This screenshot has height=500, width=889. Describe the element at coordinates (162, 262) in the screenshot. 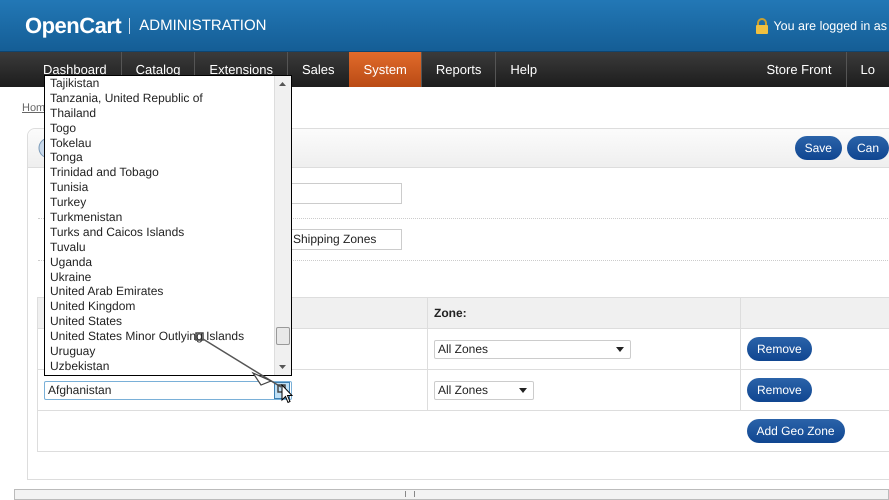

I see `dropdown-option: Uganda` at that location.